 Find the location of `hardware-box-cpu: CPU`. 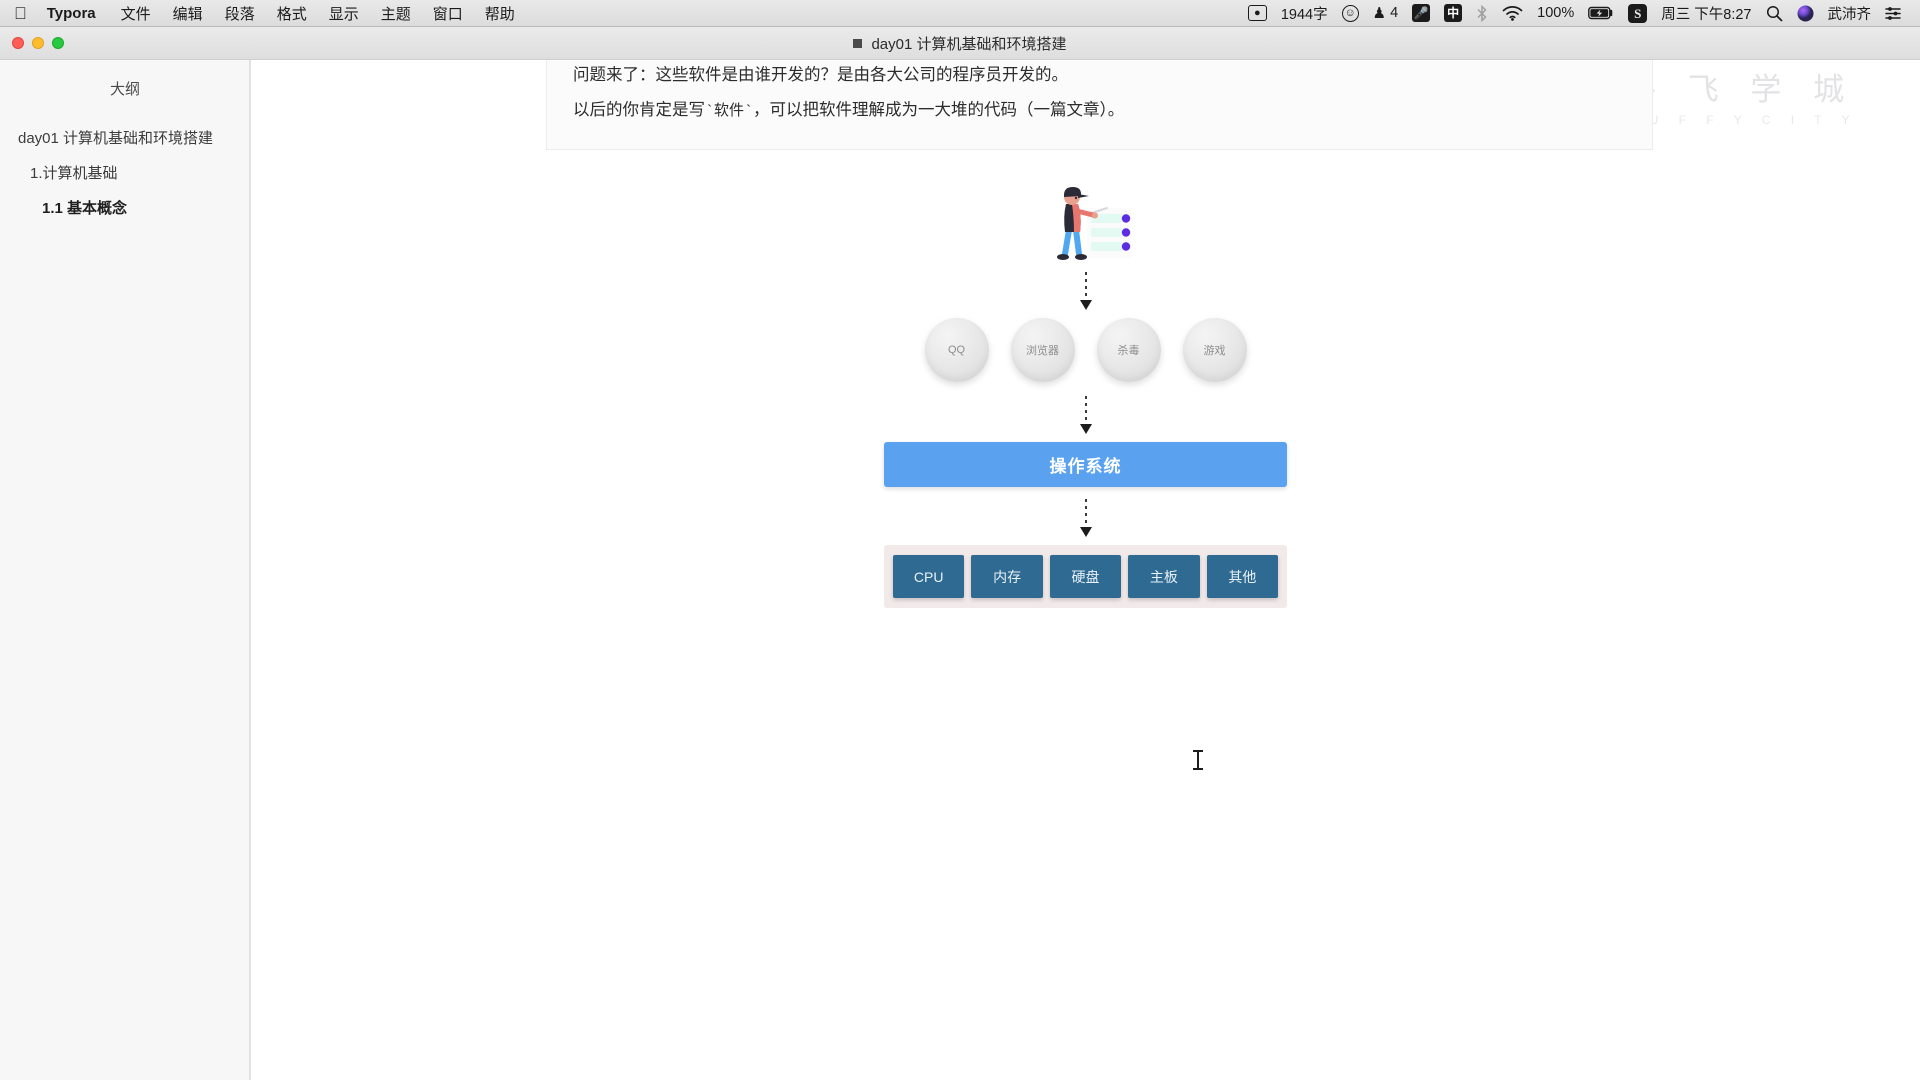

hardware-box-cpu: CPU is located at coordinates (929, 576).